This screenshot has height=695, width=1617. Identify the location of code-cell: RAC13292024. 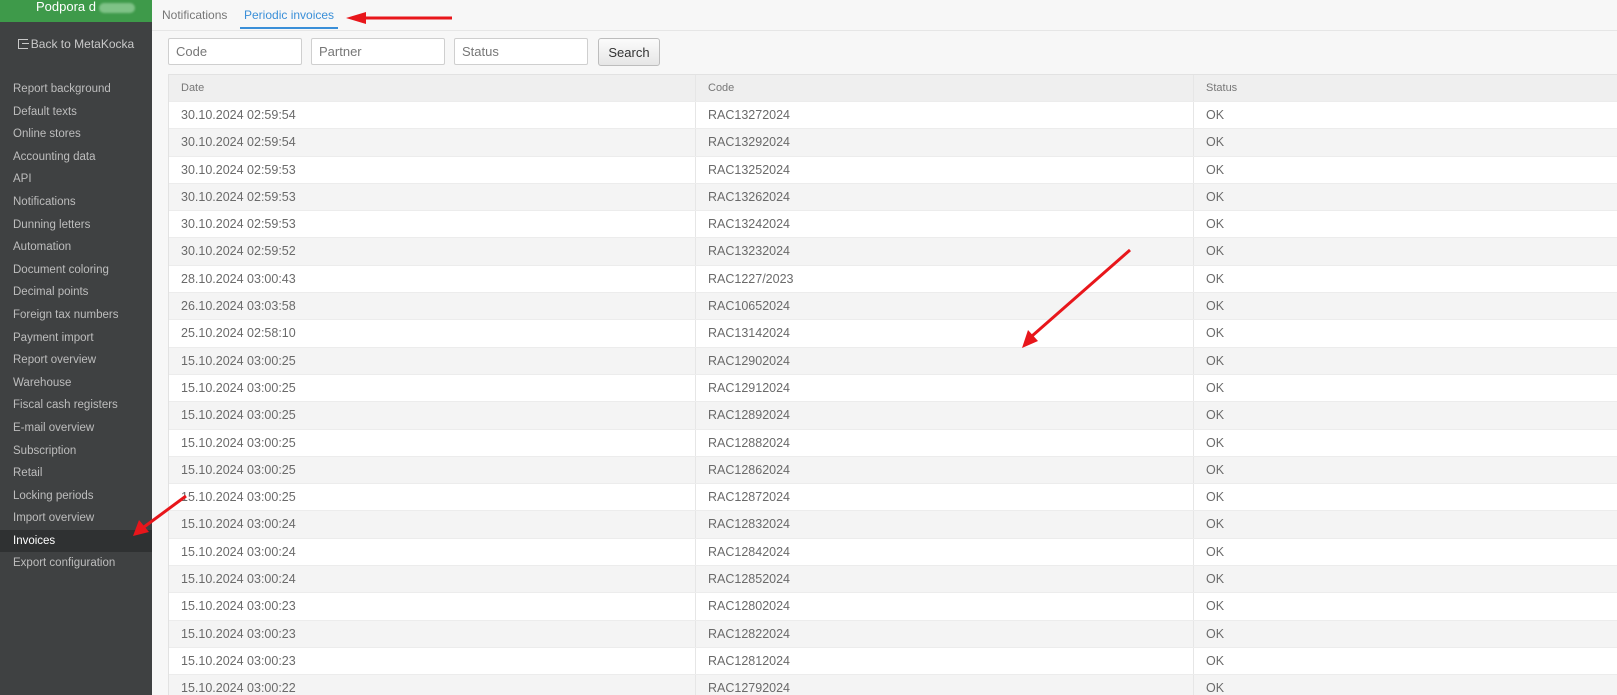
(945, 142).